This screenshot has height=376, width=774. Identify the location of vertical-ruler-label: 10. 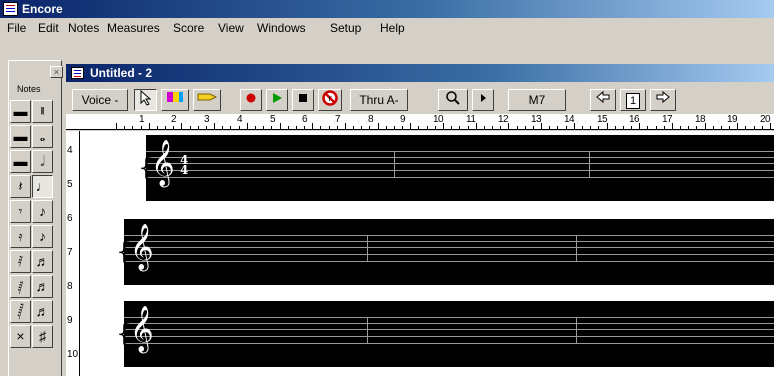
(73, 354).